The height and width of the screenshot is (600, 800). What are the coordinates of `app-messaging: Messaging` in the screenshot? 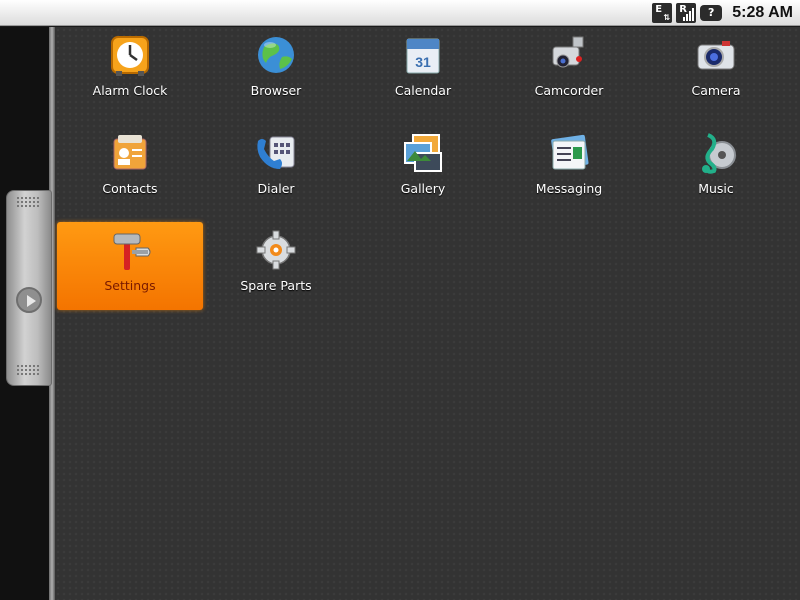 It's located at (569, 169).